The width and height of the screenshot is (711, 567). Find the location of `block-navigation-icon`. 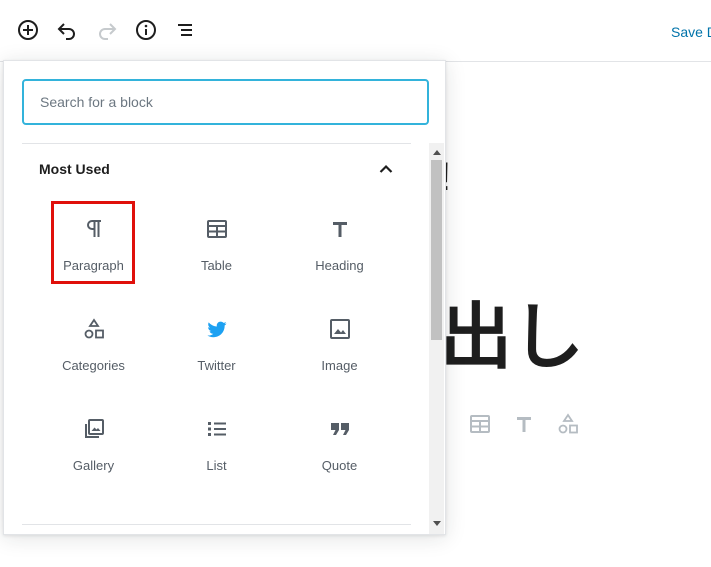

block-navigation-icon is located at coordinates (185, 30).